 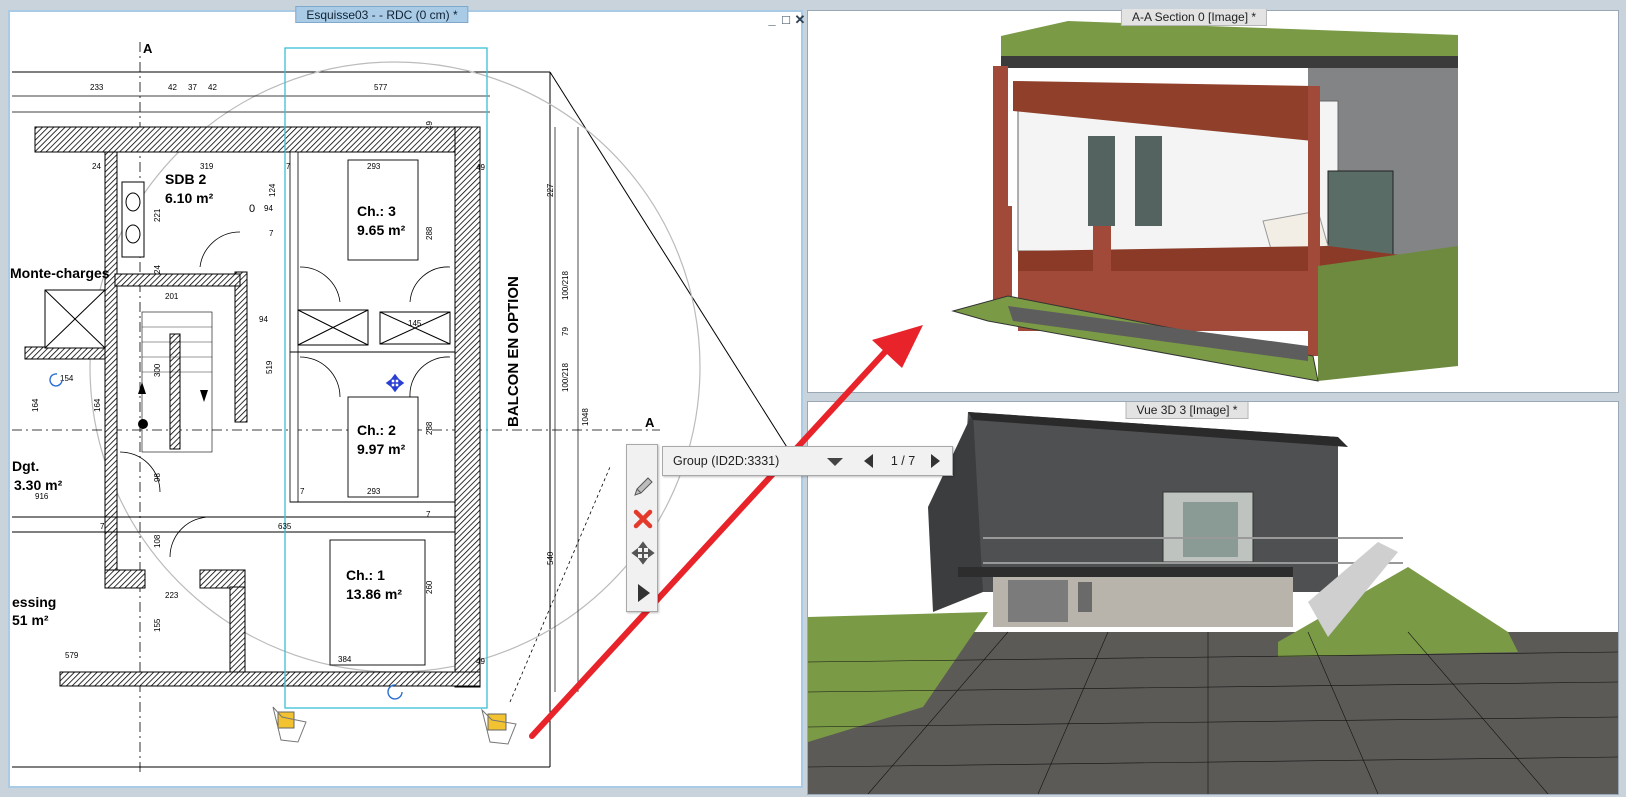 I want to click on pencil-icon, so click(x=643, y=487).